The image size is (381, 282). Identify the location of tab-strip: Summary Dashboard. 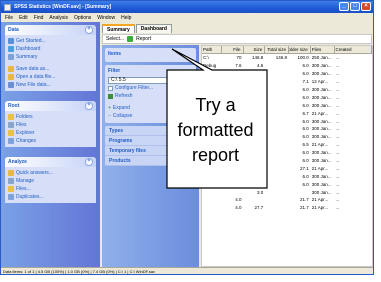
(137, 28).